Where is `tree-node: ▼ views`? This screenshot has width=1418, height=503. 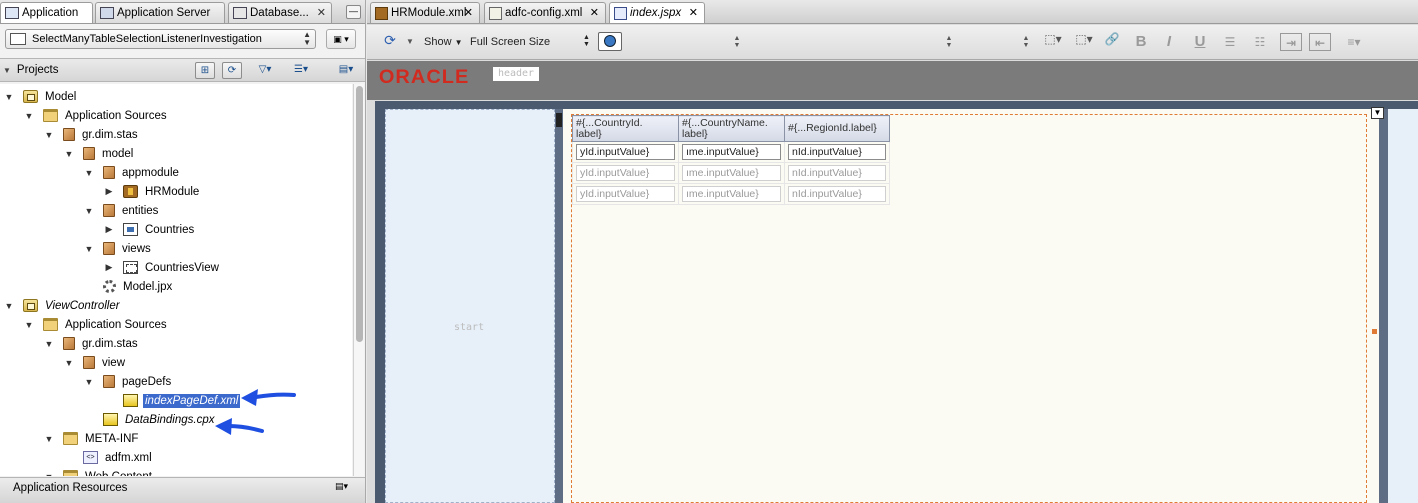 tree-node: ▼ views is located at coordinates (118, 248).